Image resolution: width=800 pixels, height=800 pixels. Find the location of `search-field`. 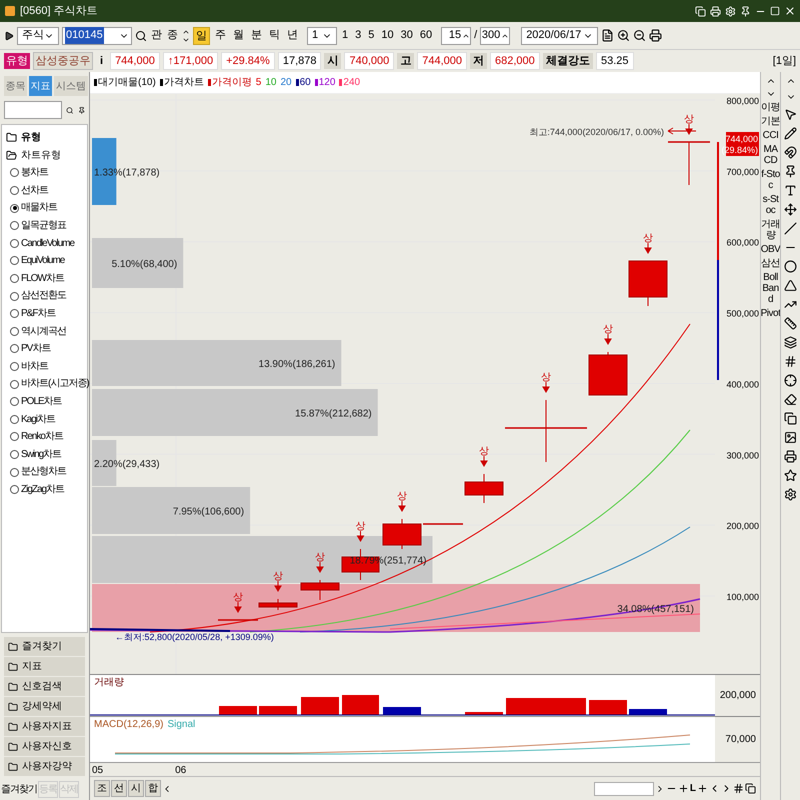

search-field is located at coordinates (33, 110).